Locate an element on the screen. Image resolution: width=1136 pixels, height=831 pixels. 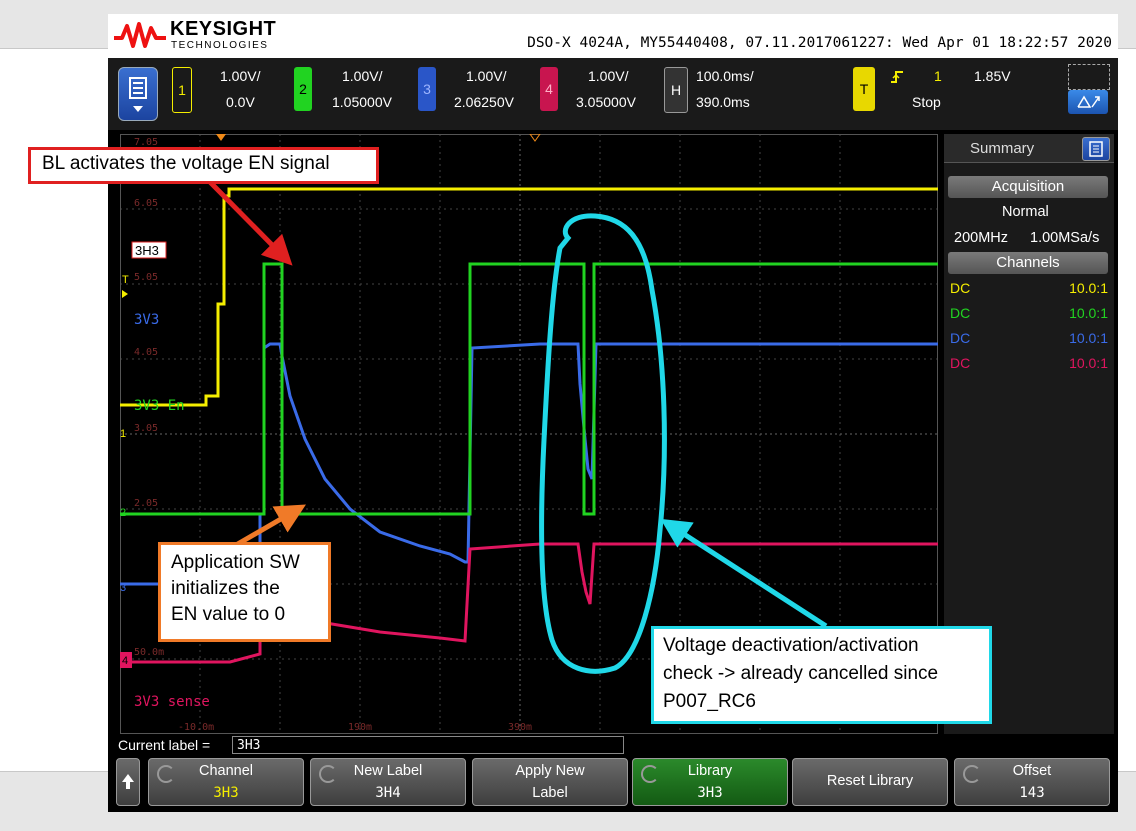
annotation-text: Voltage deactivation/activation is located at coordinates (791, 645).